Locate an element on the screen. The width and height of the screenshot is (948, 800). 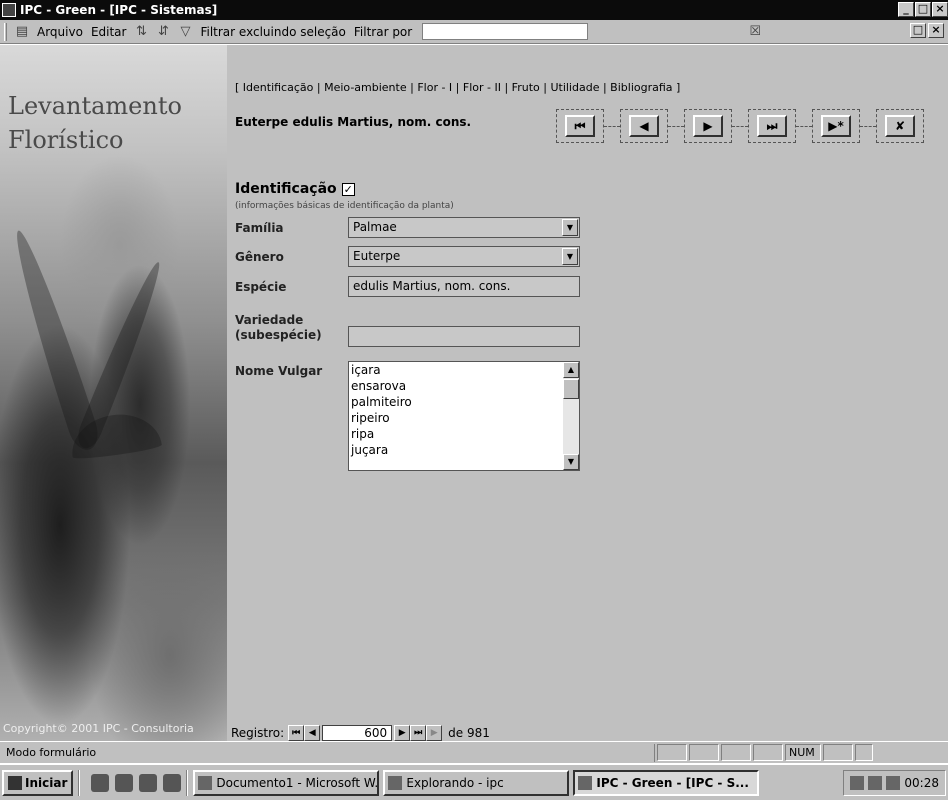
listbox-scrollbar: ▲ ▼ is located at coordinates (571, 416).